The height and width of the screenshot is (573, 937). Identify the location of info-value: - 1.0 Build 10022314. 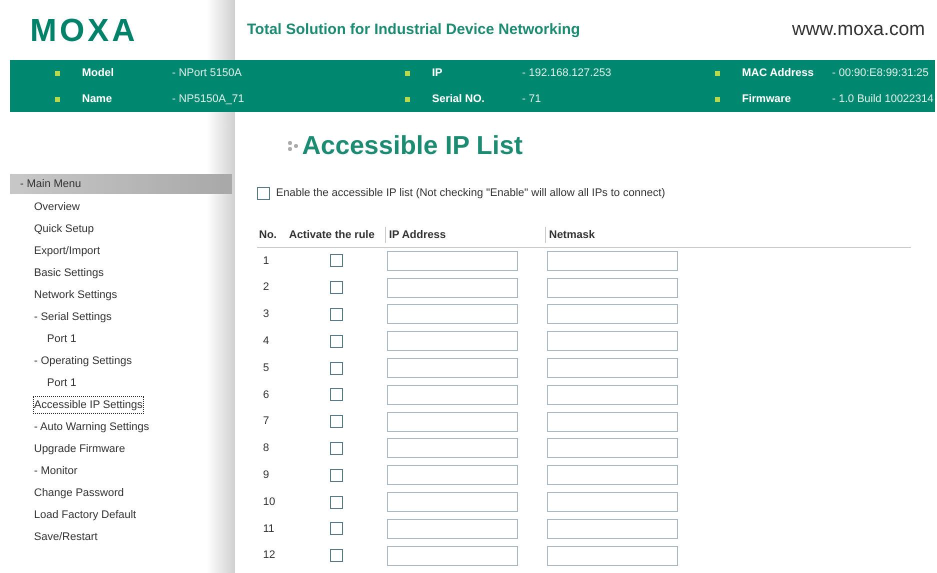
(883, 99).